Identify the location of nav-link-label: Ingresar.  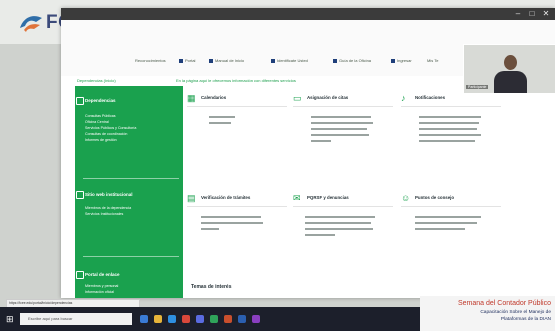
(404, 60).